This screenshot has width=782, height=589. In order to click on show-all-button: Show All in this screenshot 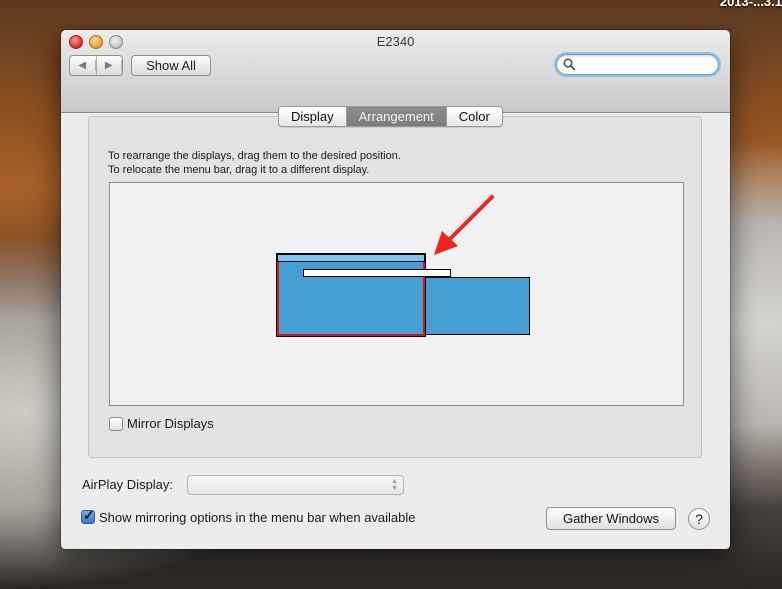, I will do `click(171, 65)`.